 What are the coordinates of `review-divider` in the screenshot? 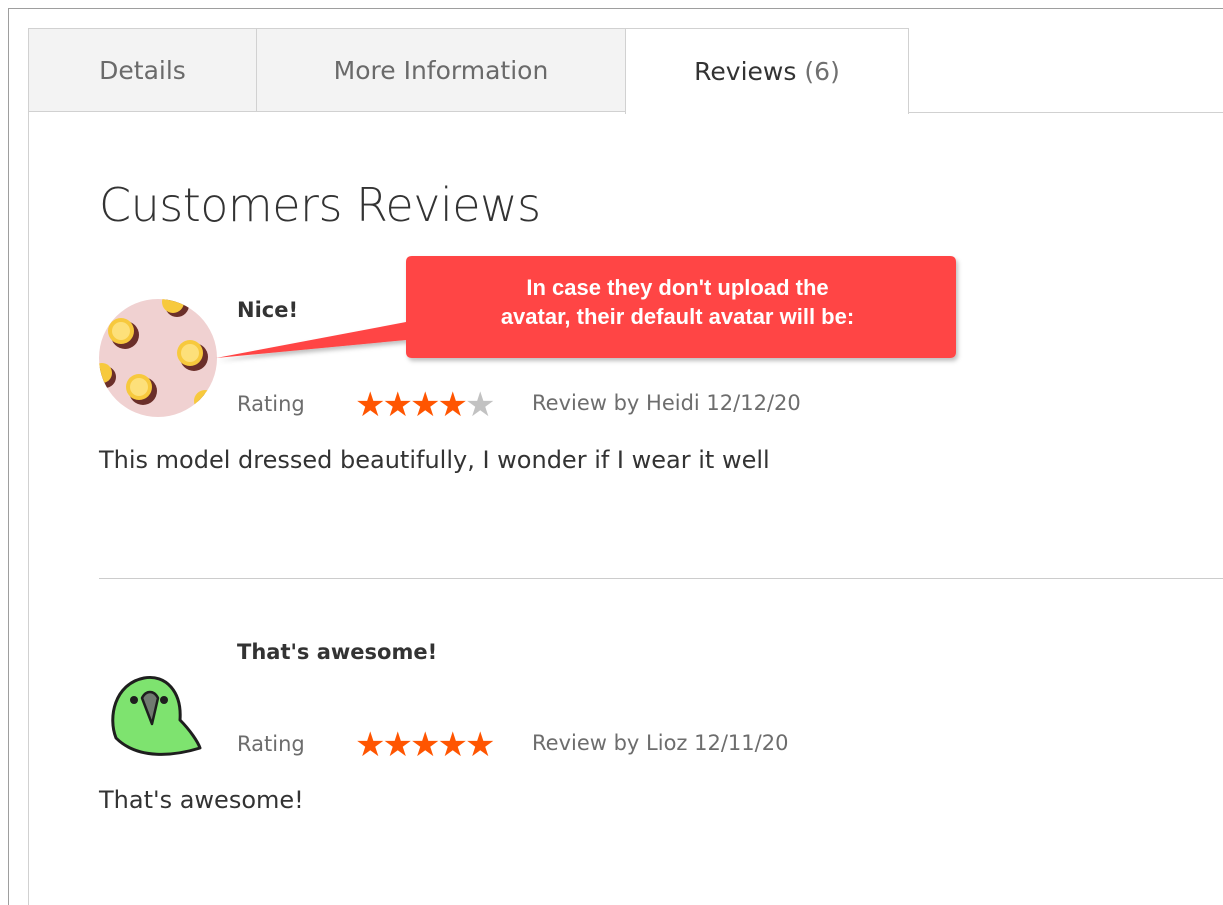 It's located at (661, 578).